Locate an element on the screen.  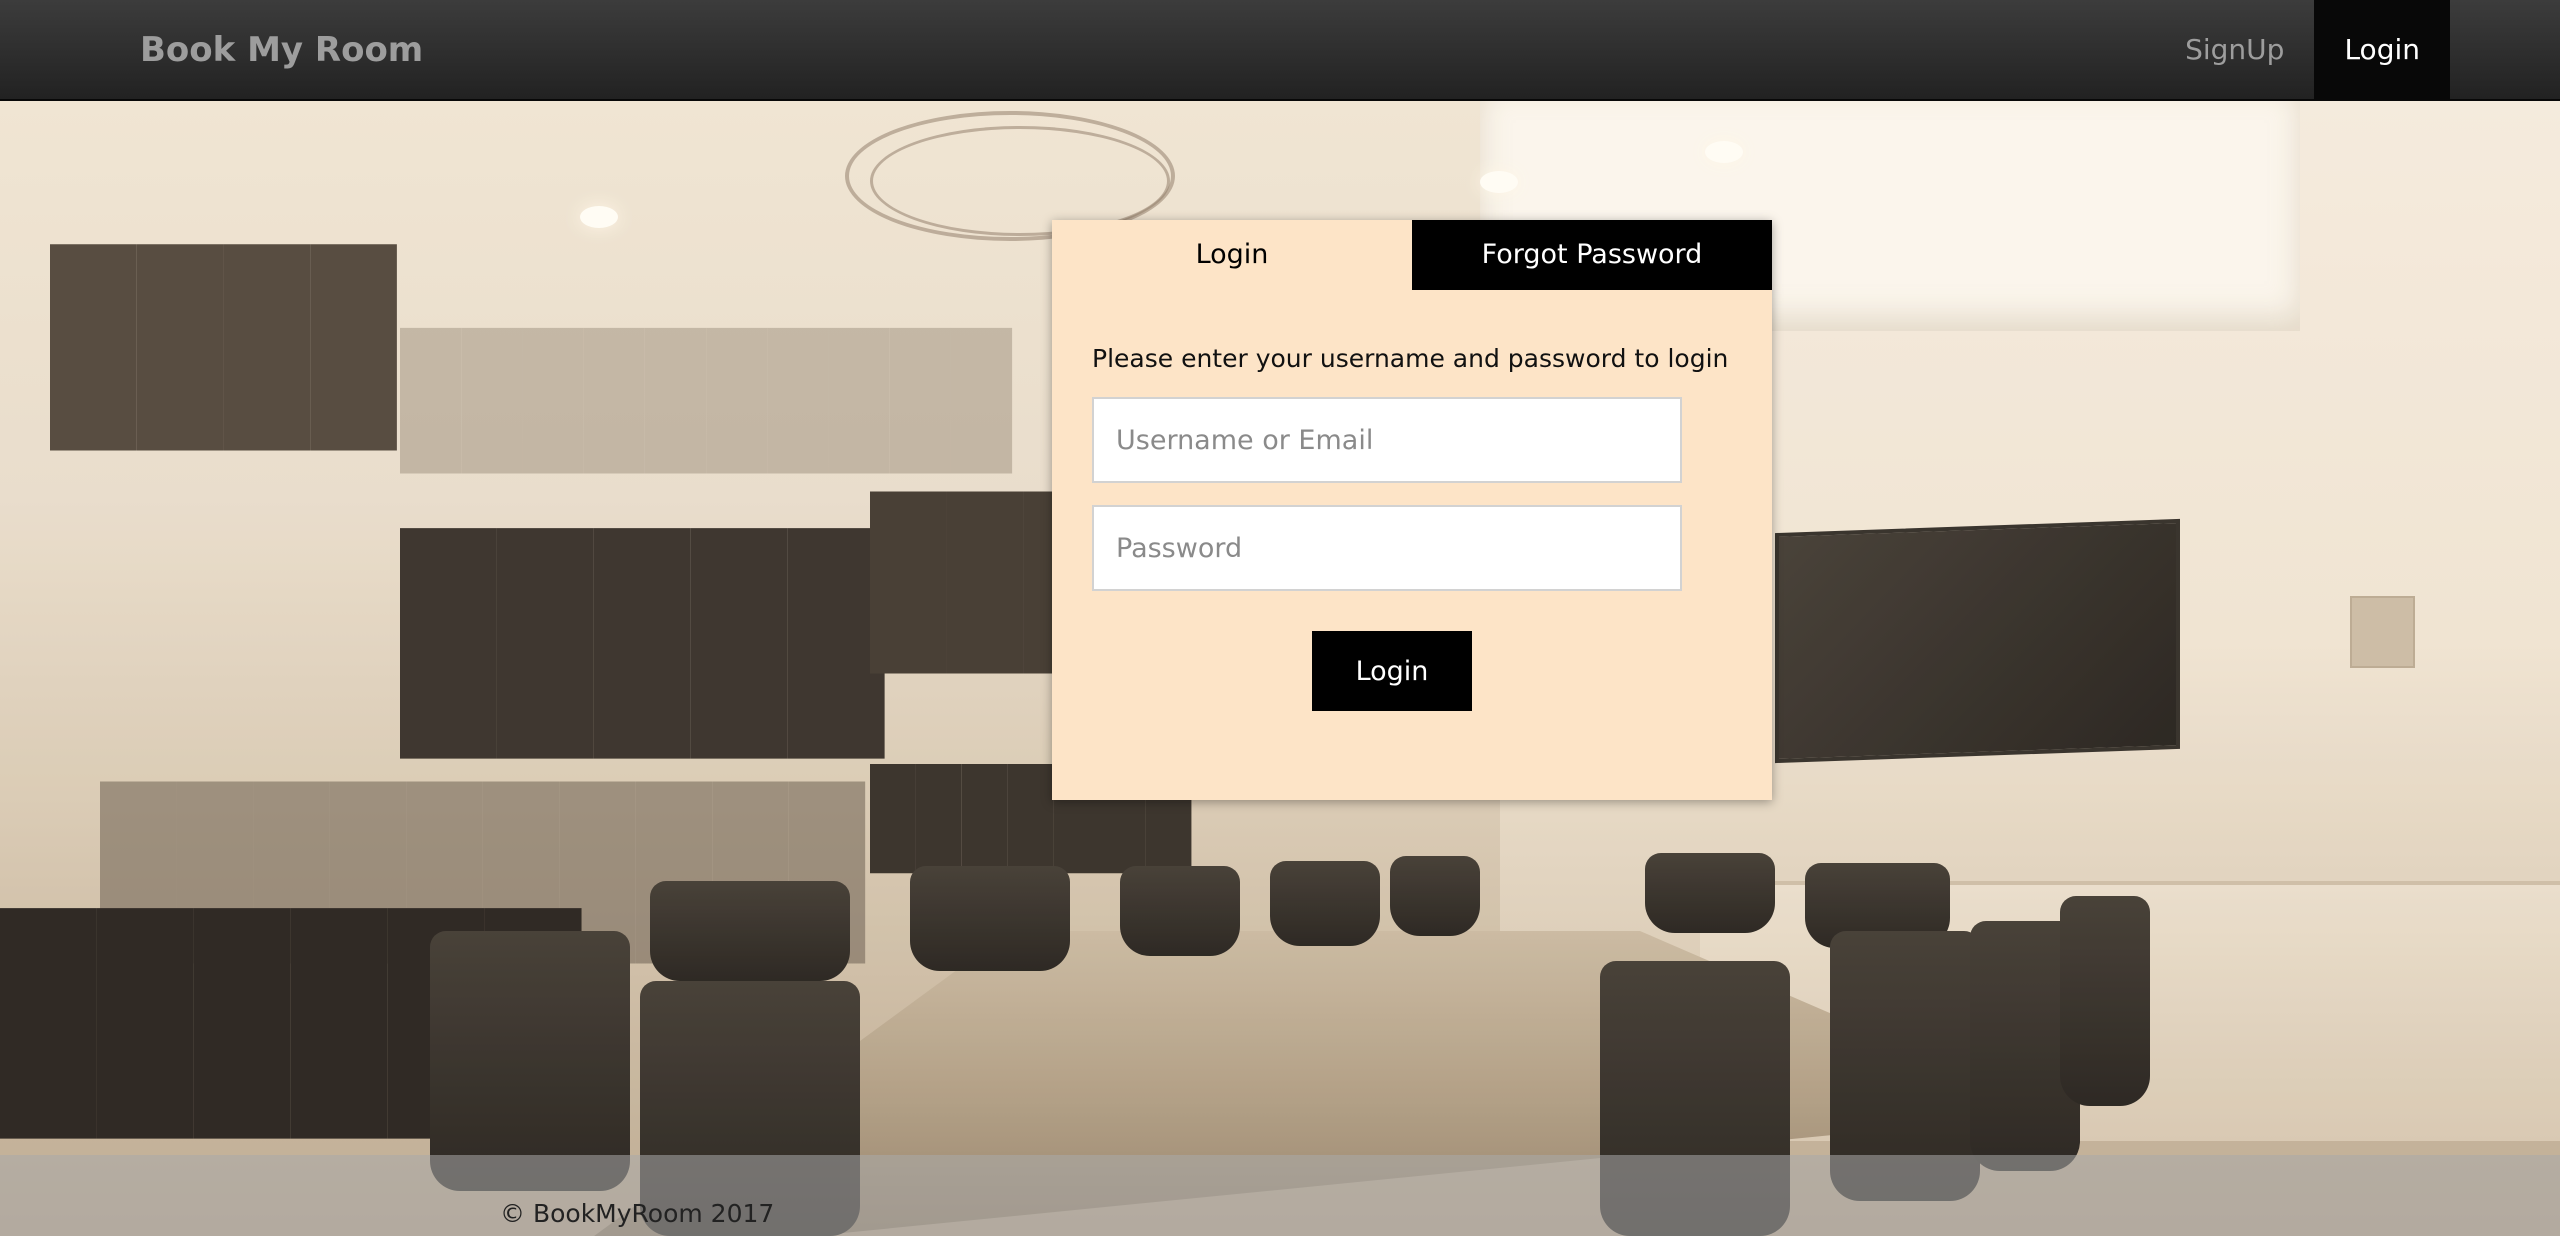
brand-link: Book My Room is located at coordinates (281, 50).